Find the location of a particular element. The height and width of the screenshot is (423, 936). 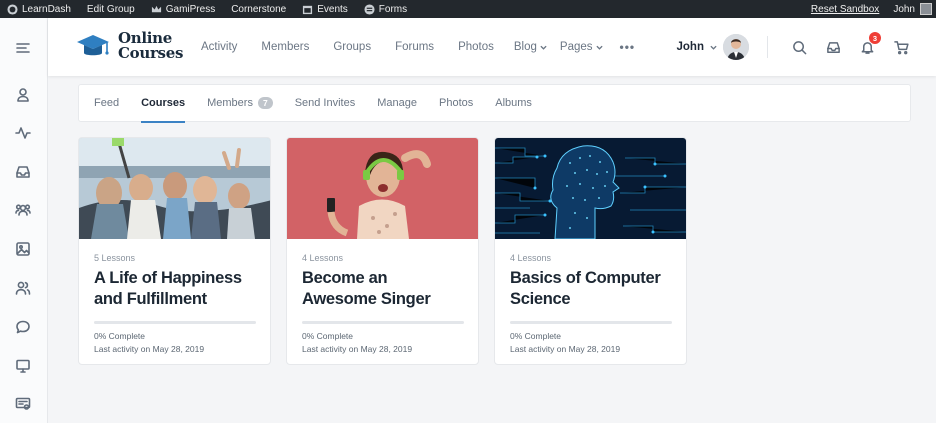

crown-icon is located at coordinates (156, 8).